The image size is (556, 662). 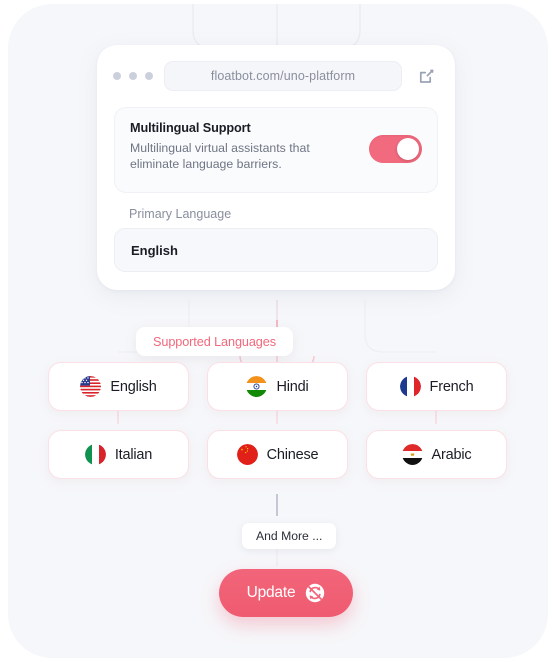 I want to click on supported-languages-pill: Supported Languages, so click(x=214, y=341).